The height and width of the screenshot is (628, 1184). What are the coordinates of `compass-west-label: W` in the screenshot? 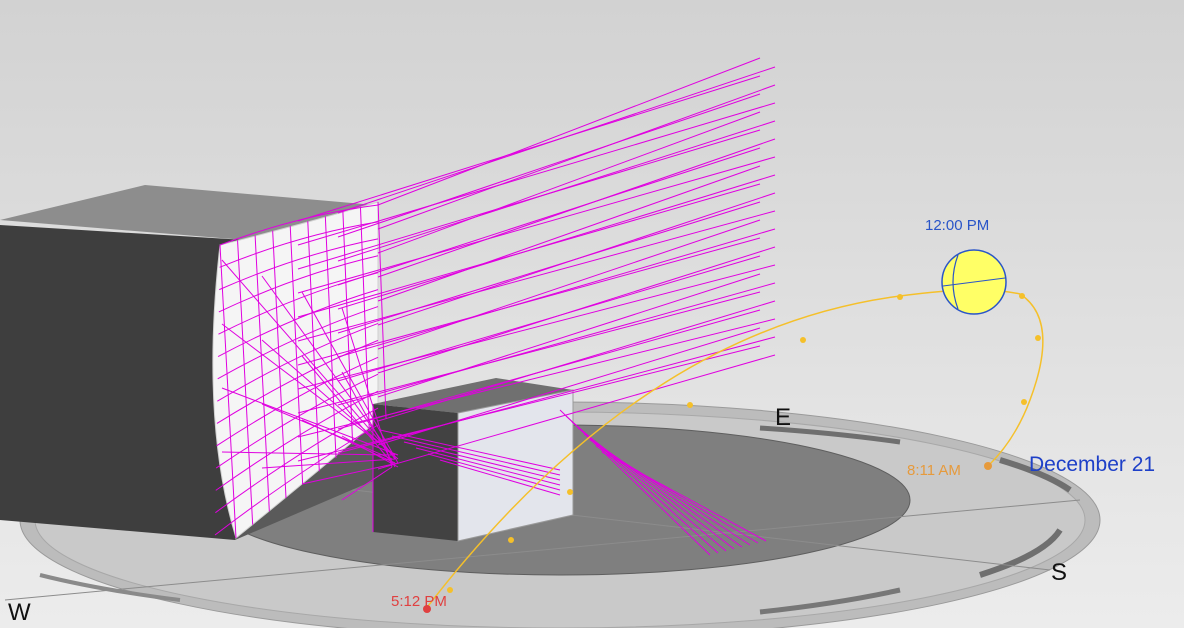 It's located at (19, 612).